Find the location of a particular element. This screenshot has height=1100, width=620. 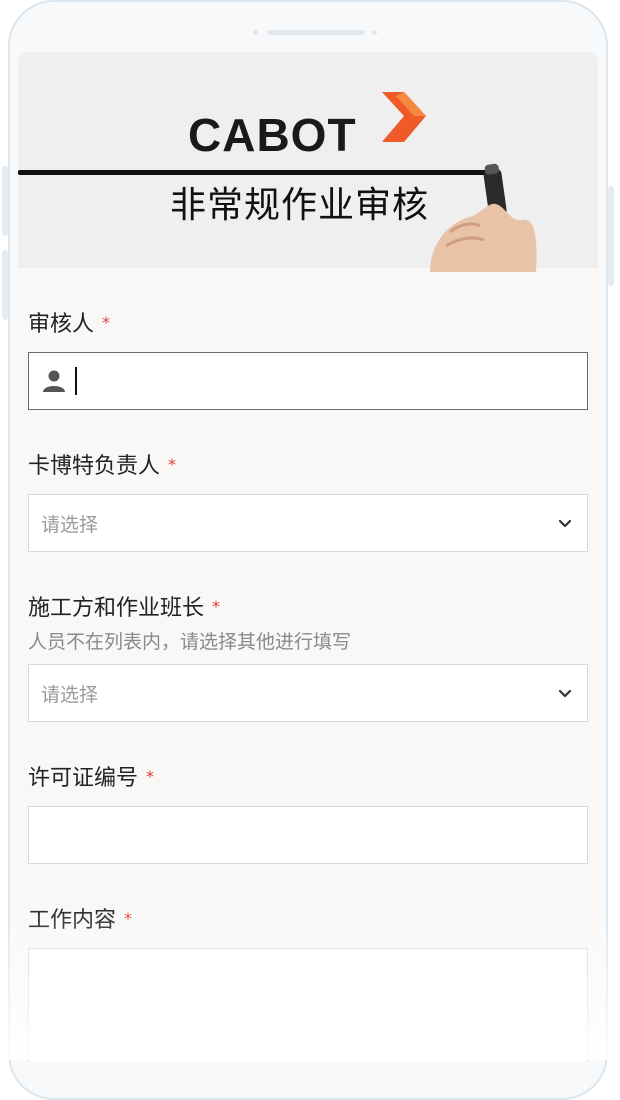

reviewer-label-text: 审核人 is located at coordinates (61, 324).